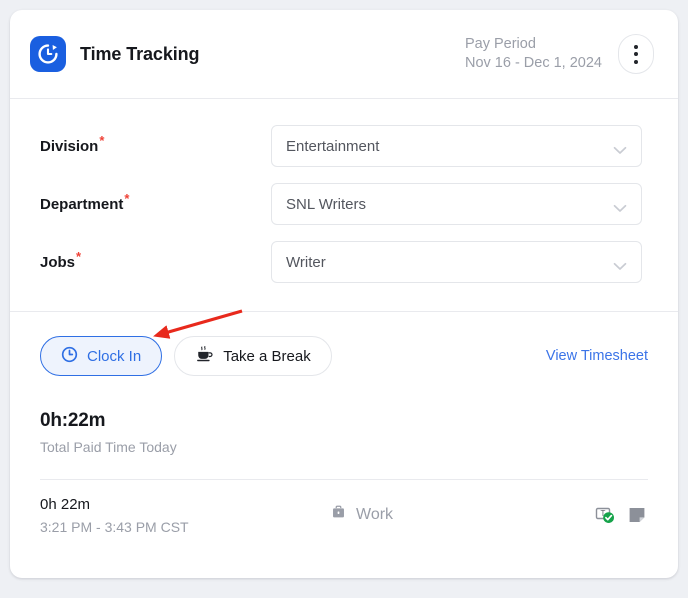 This screenshot has width=688, height=598. I want to click on entry-type-label: Work, so click(375, 514).